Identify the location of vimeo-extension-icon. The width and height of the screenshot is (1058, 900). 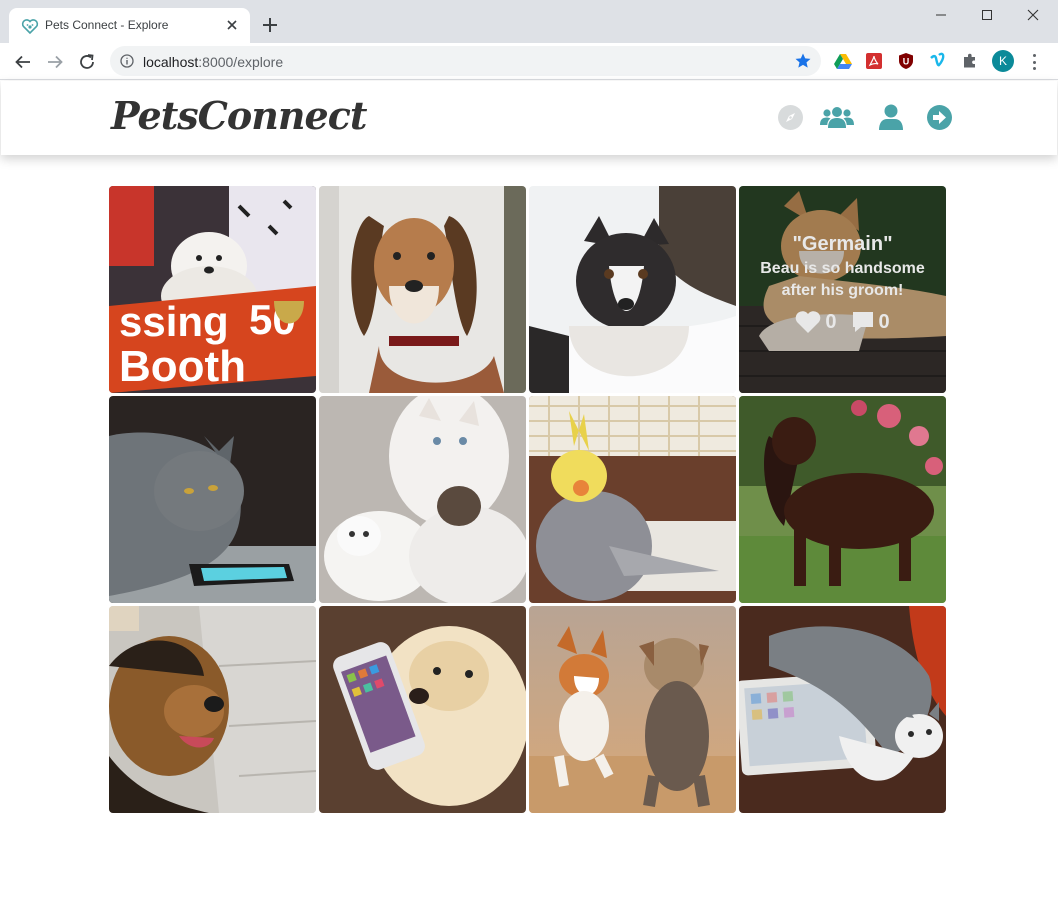
(938, 61).